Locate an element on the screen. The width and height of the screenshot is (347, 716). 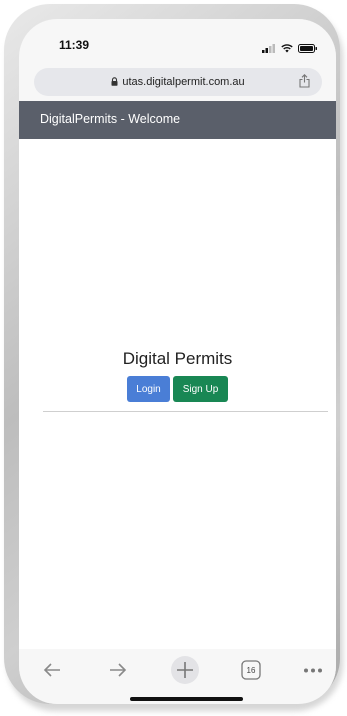
tabs-icon: 16 is located at coordinates (251, 670).